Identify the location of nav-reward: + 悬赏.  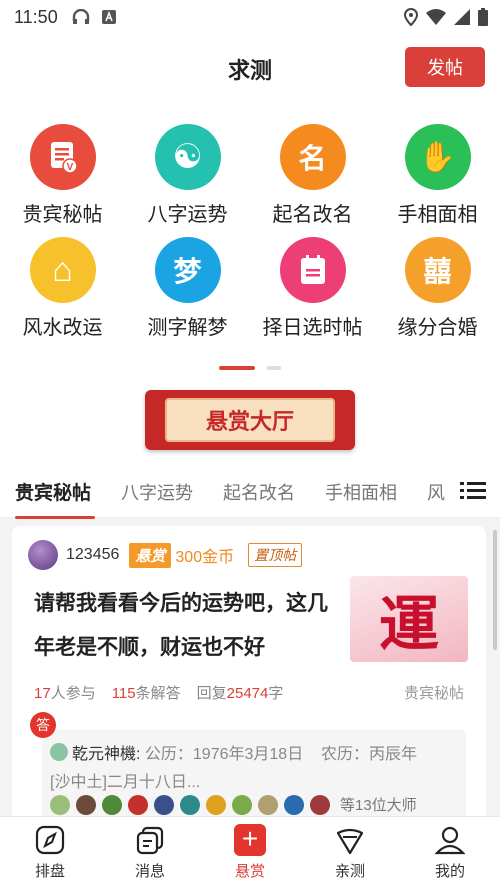
(250, 852).